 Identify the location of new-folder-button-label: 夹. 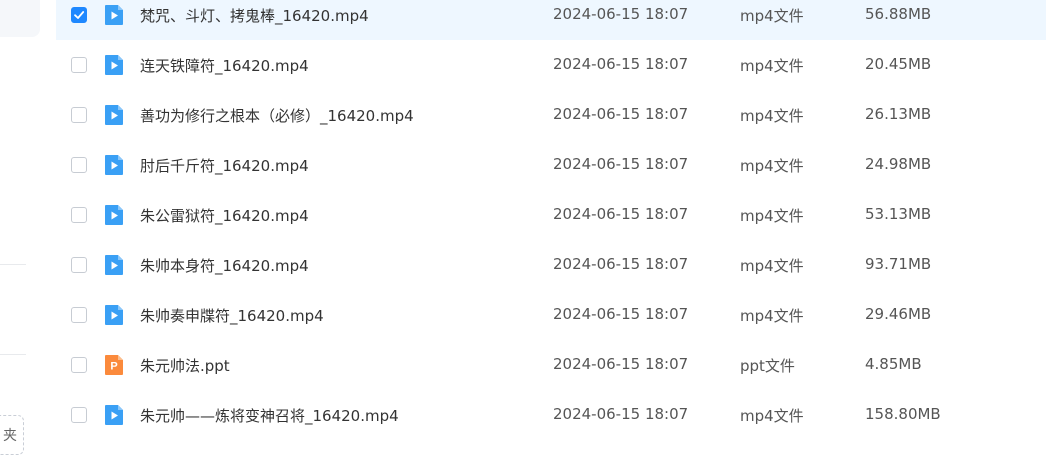
(10, 436).